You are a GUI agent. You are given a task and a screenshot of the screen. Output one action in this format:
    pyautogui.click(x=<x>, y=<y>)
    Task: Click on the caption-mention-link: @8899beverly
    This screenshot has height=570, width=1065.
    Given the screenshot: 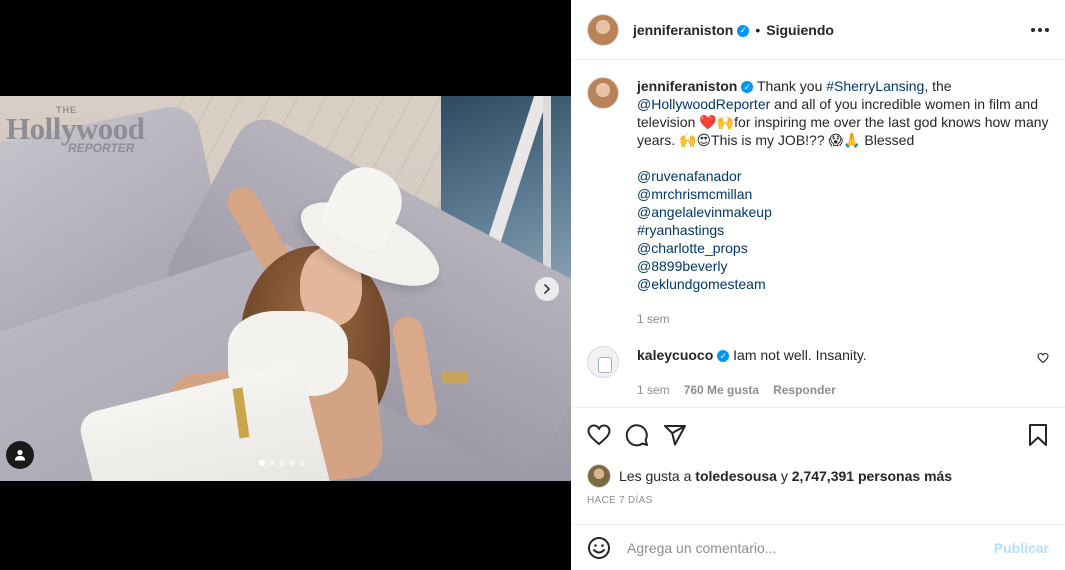 What is the action you would take?
    pyautogui.click(x=843, y=266)
    